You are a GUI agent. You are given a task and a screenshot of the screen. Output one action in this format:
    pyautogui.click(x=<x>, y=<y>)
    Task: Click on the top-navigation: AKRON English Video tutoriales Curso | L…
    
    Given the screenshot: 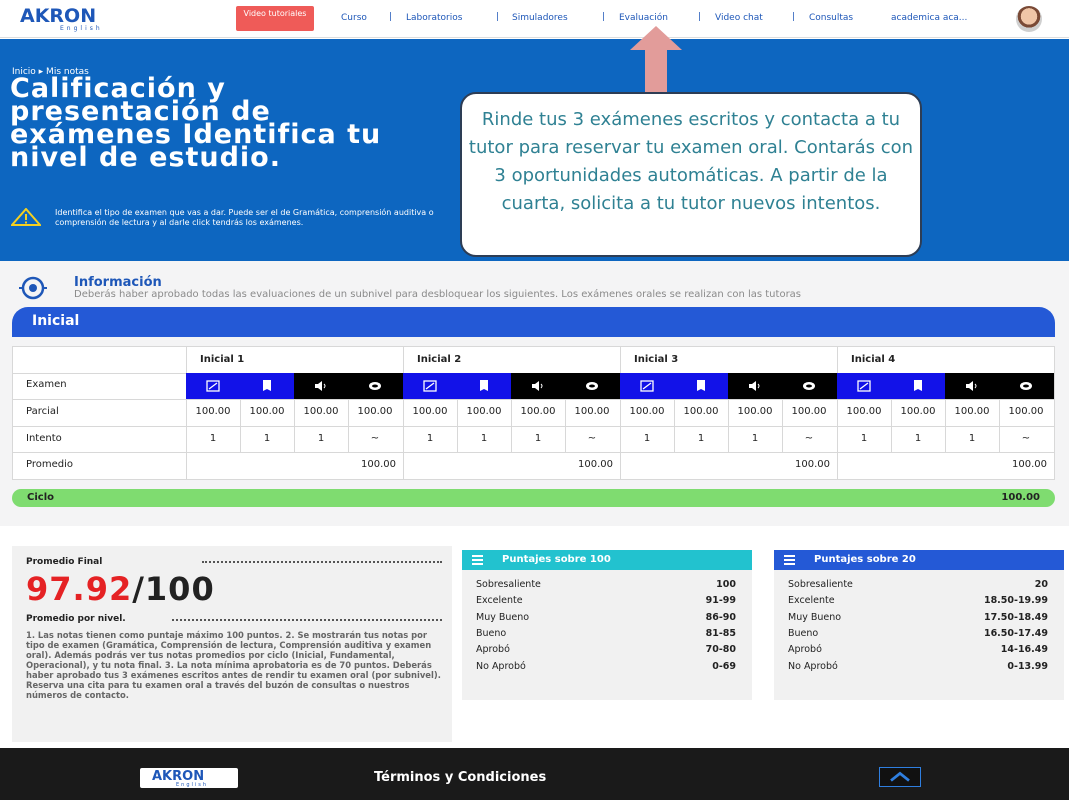 What is the action you would take?
    pyautogui.click(x=534, y=19)
    